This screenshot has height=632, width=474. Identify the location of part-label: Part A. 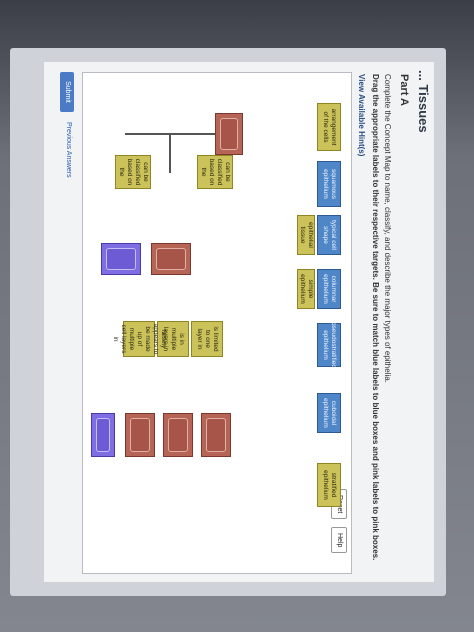
(404, 90).